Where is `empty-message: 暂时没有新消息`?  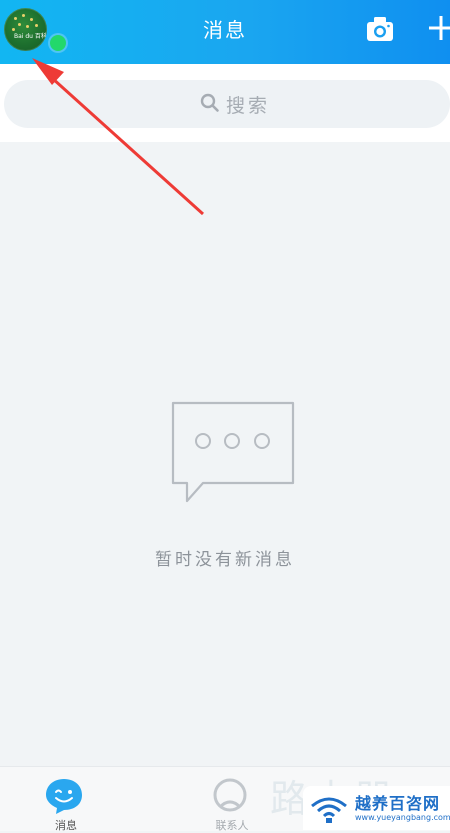
empty-message: 暂时没有新消息 is located at coordinates (225, 560).